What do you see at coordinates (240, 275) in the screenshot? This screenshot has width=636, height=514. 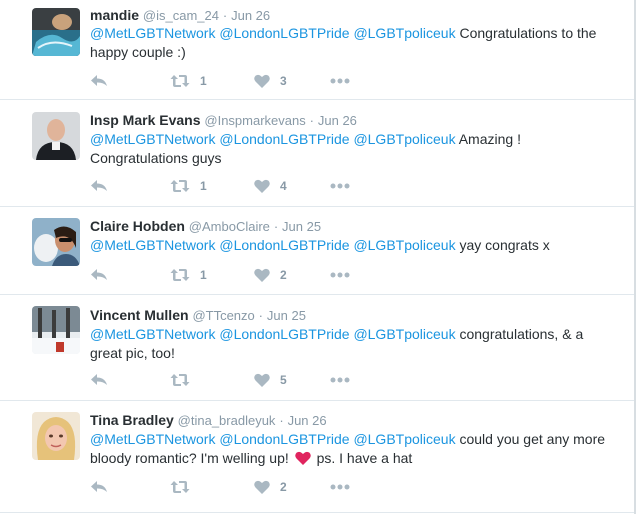 I see `tweet-actions: 1 2` at bounding box center [240, 275].